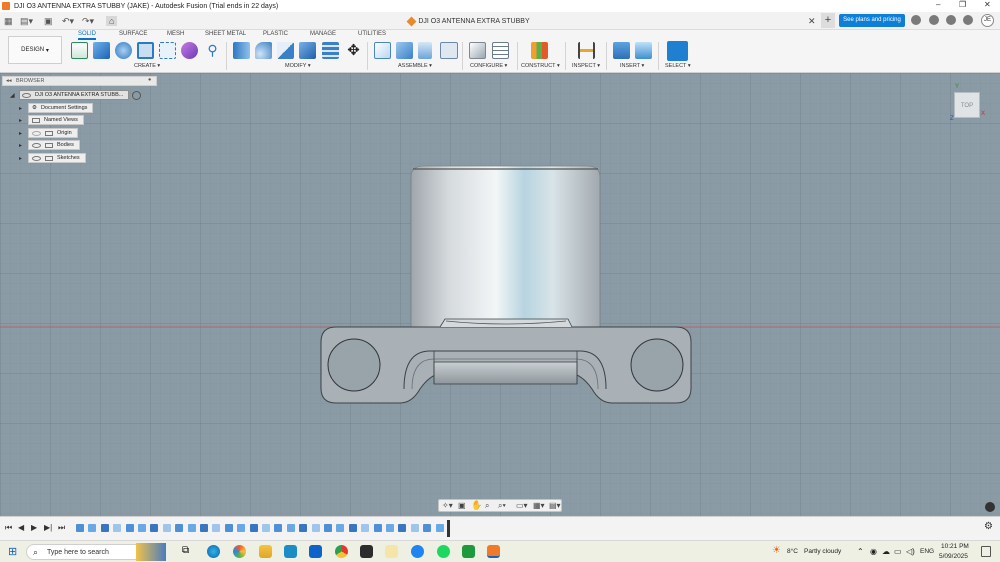  What do you see at coordinates (987, 4) in the screenshot?
I see `close-window-button: ✕` at bounding box center [987, 4].